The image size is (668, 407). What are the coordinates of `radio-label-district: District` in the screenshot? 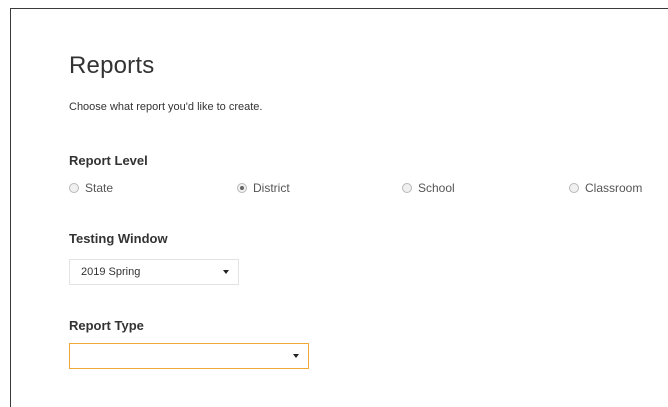 It's located at (271, 188).